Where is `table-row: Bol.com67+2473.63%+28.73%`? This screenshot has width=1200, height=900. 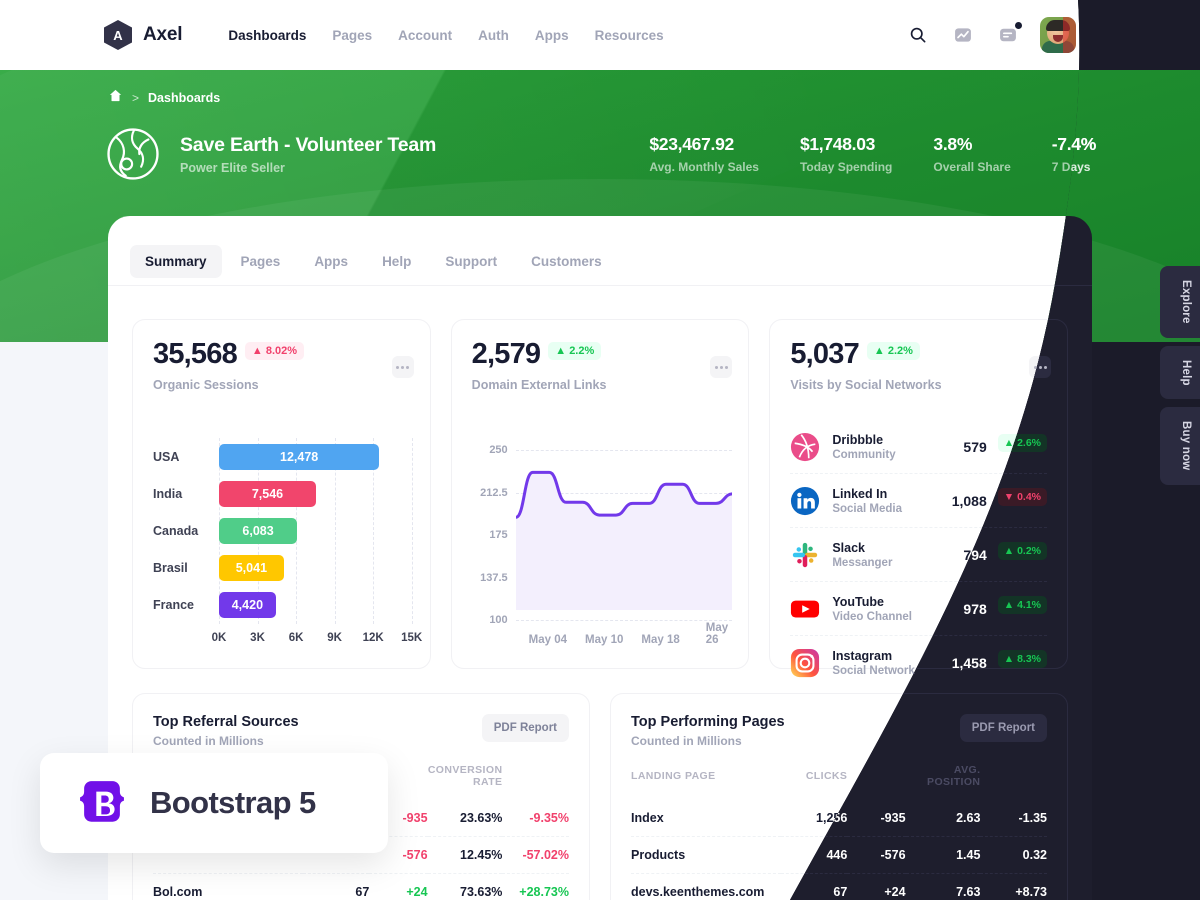 table-row: Bol.com67+2473.63%+28.73% is located at coordinates (361, 886).